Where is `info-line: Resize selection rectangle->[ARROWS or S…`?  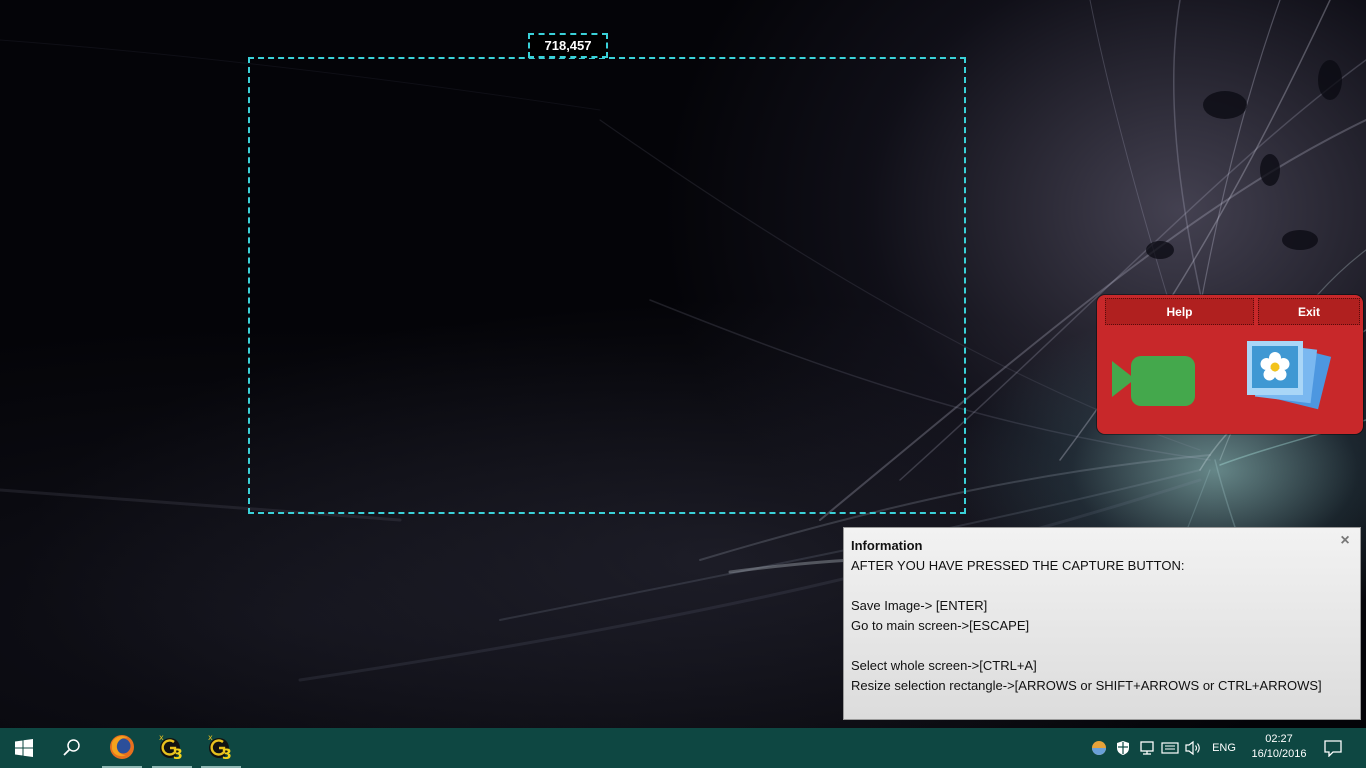
info-line: Resize selection rectangle->[ARROWS or S… is located at coordinates (1086, 685).